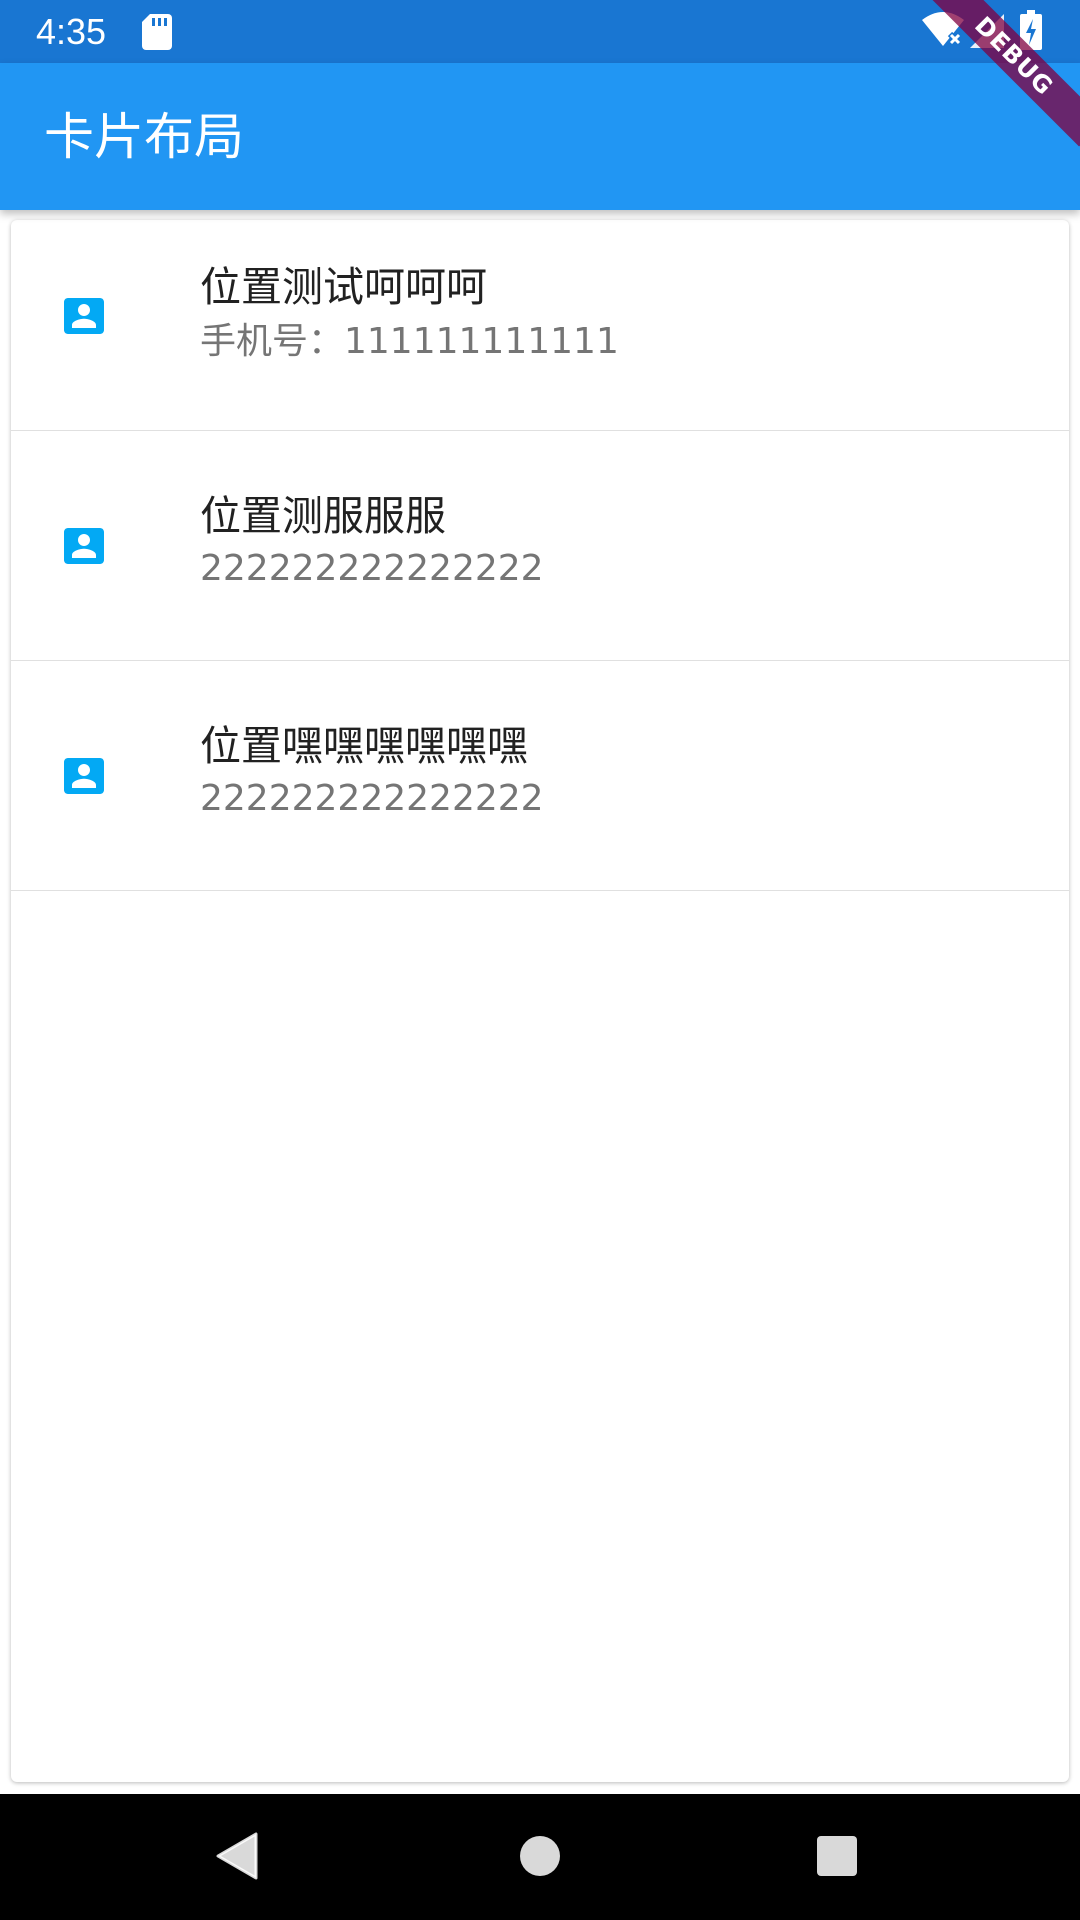 The height and width of the screenshot is (1920, 1080). What do you see at coordinates (237, 1856) in the screenshot?
I see `back-icon` at bounding box center [237, 1856].